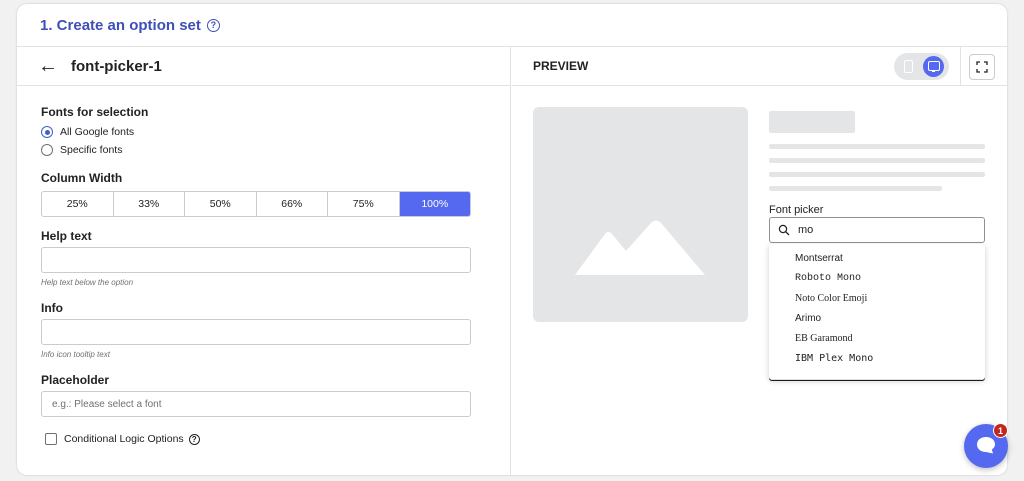 The height and width of the screenshot is (481, 1024). I want to click on info-input, so click(256, 332).